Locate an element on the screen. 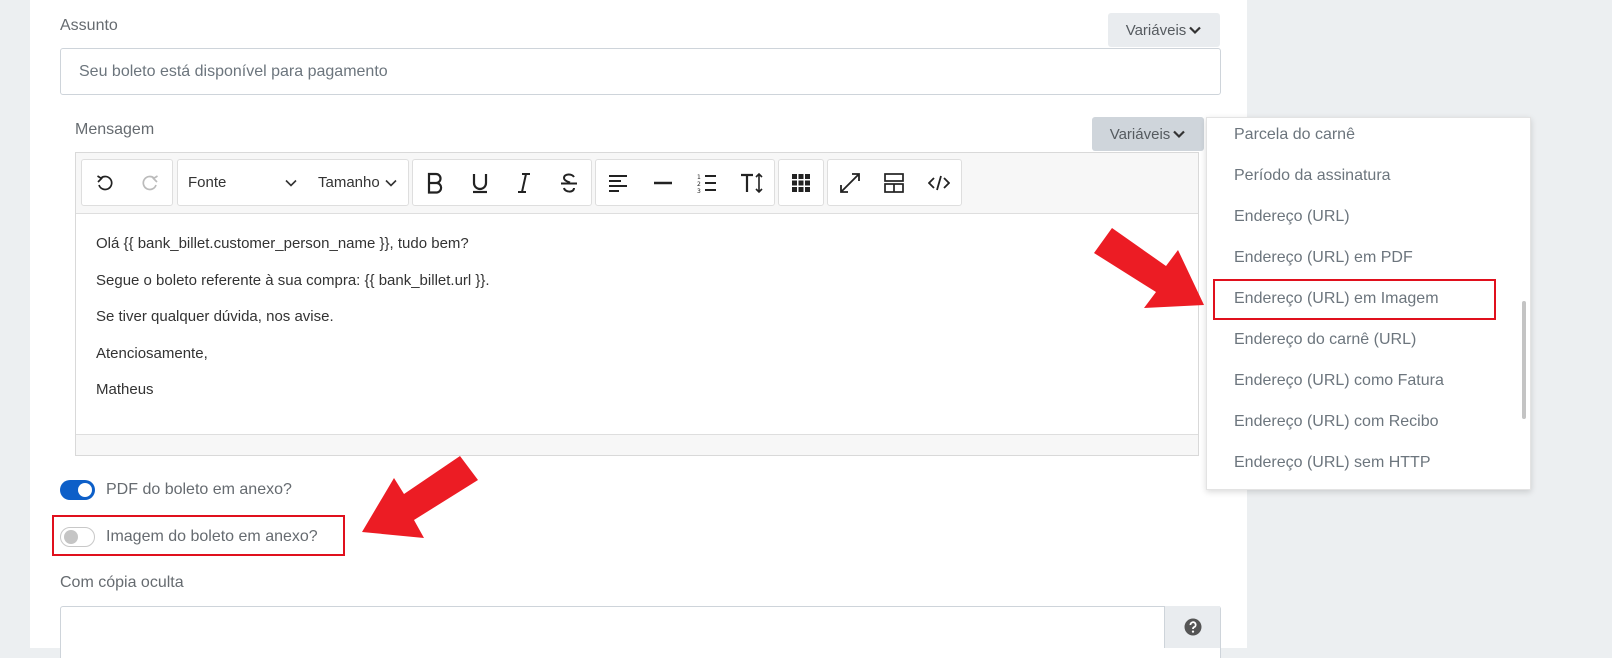  table-button is located at coordinates (801, 182).